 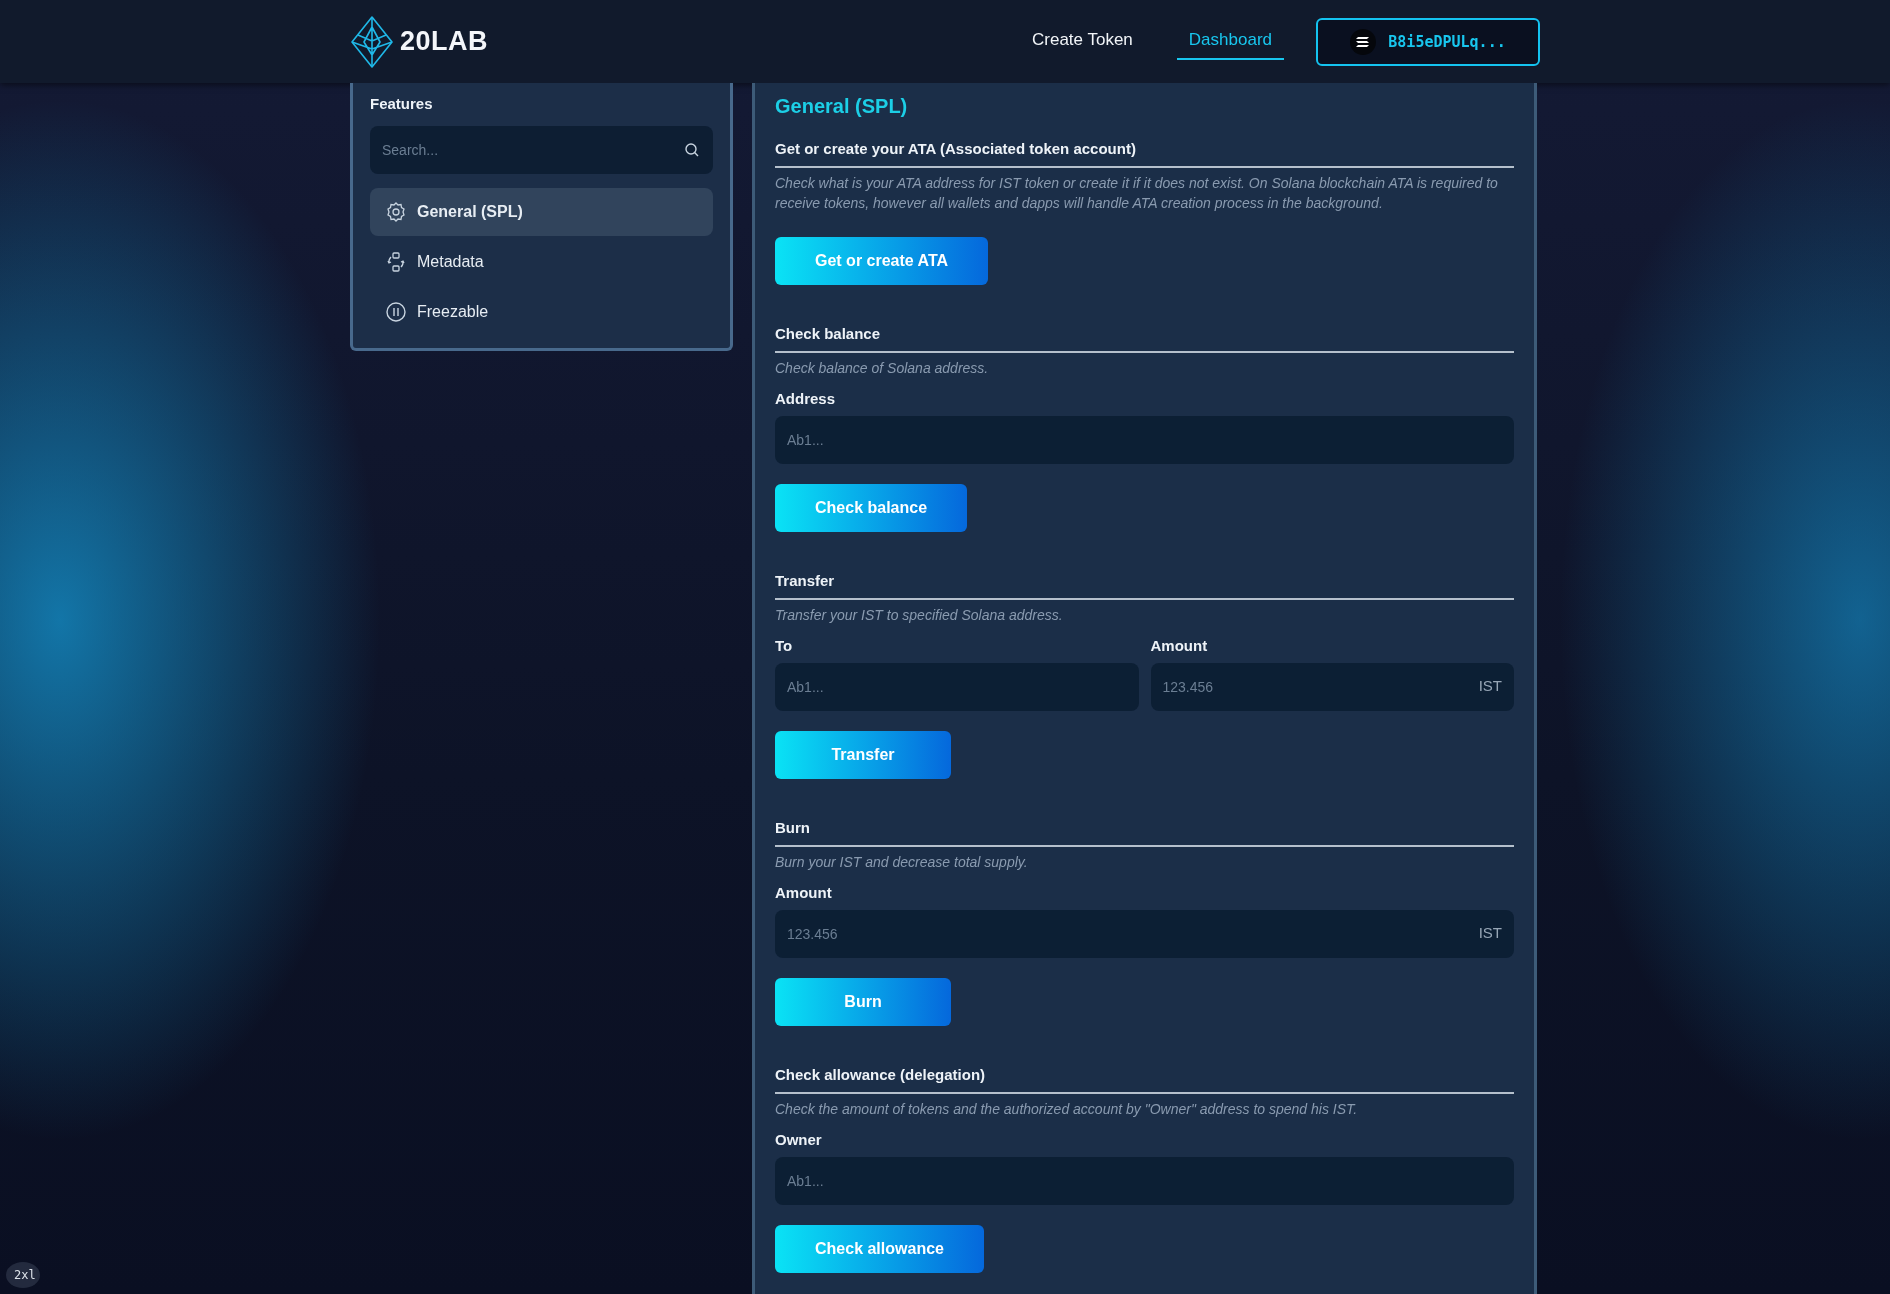 What do you see at coordinates (444, 41) in the screenshot?
I see `logo-text: 20LAB` at bounding box center [444, 41].